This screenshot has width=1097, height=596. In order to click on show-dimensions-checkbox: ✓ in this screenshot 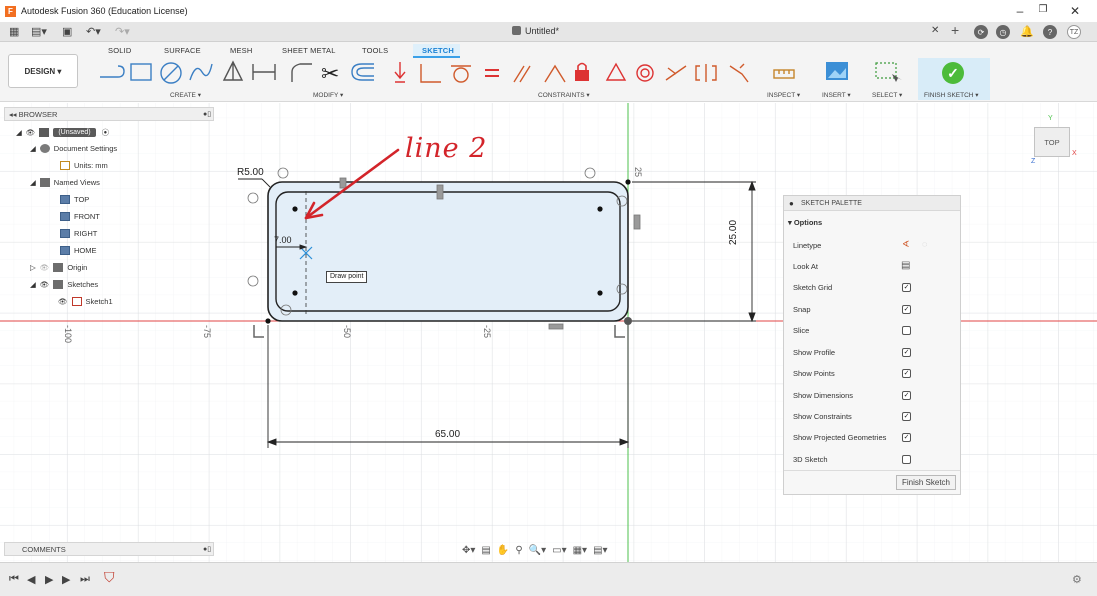, I will do `click(906, 395)`.